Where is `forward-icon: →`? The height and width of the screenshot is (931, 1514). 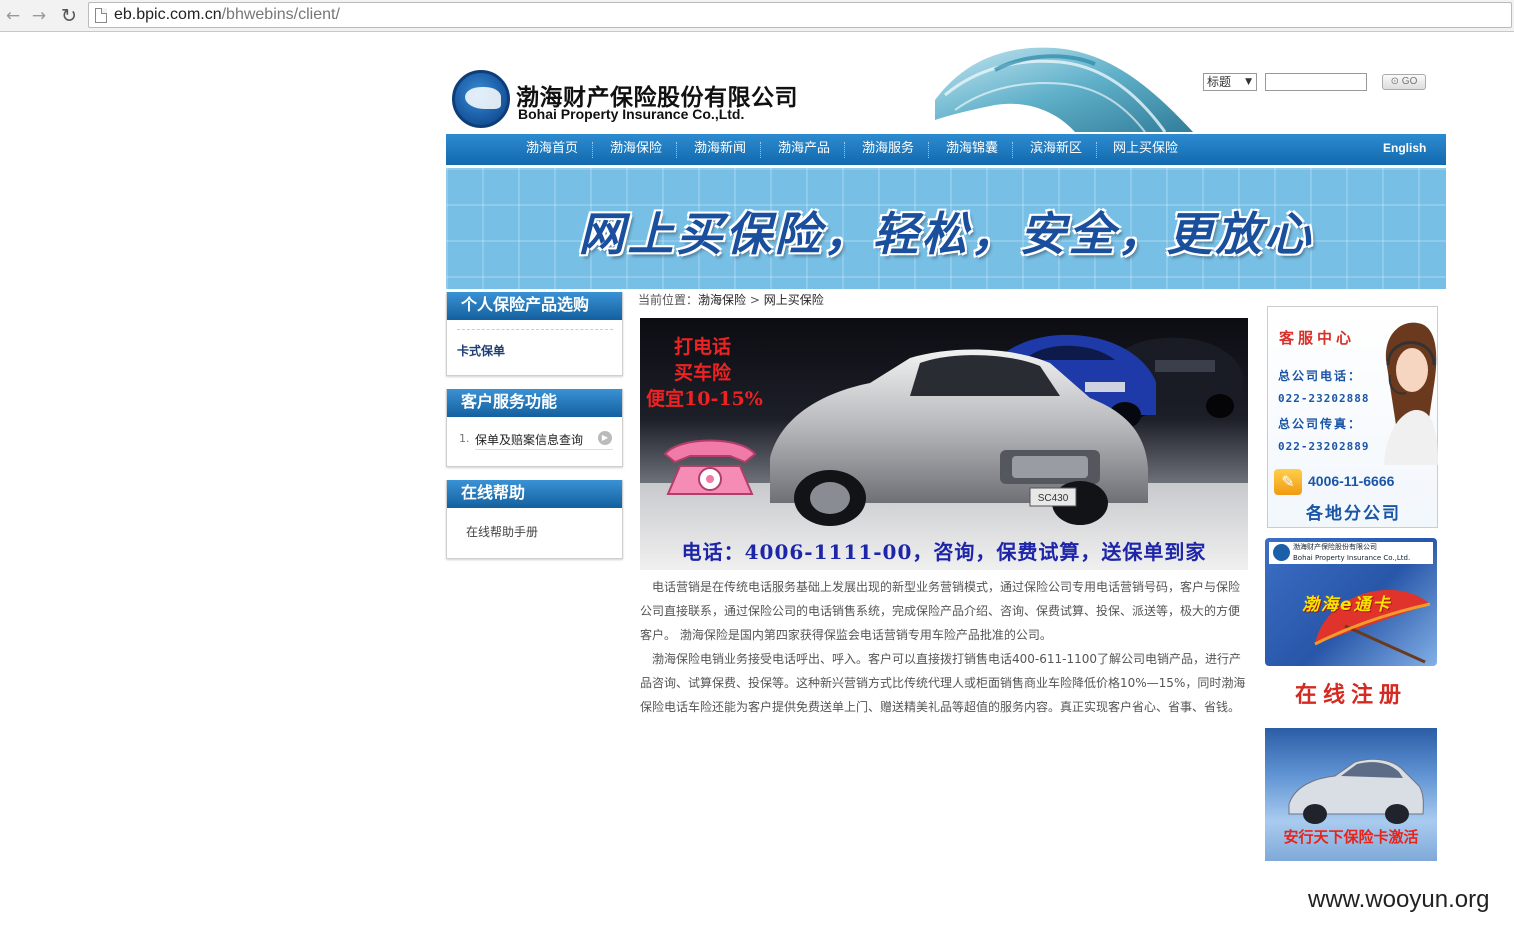 forward-icon: → is located at coordinates (39, 16).